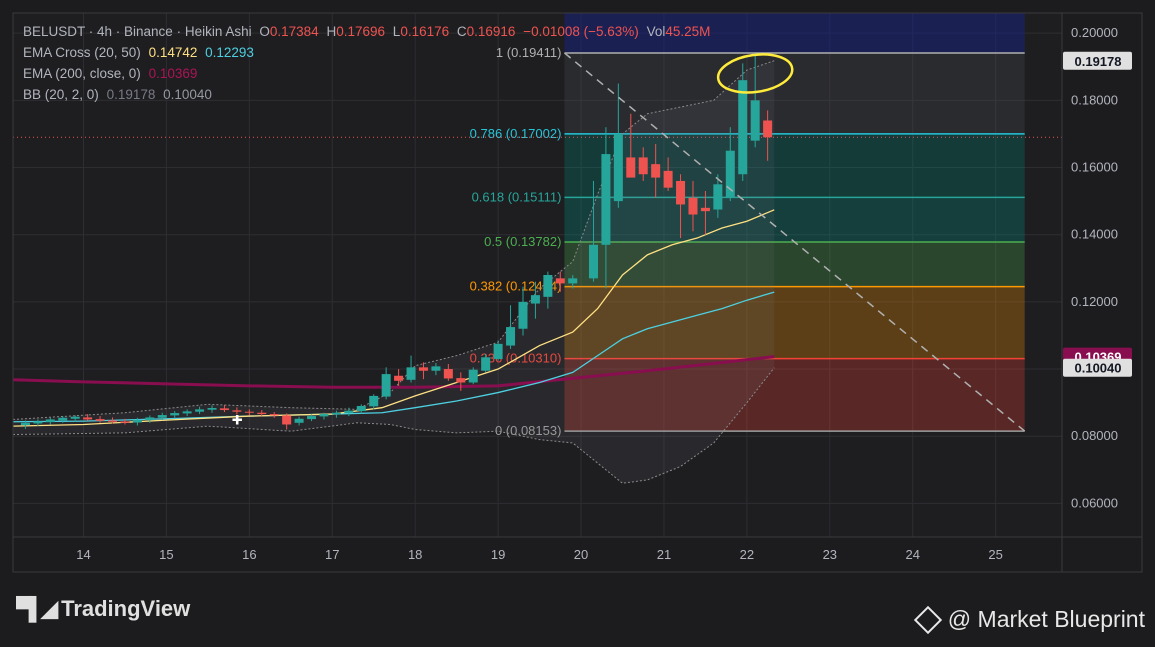 Image resolution: width=1155 pixels, height=647 pixels. What do you see at coordinates (1046, 619) in the screenshot?
I see `watermark-text: @ Market Blueprint` at bounding box center [1046, 619].